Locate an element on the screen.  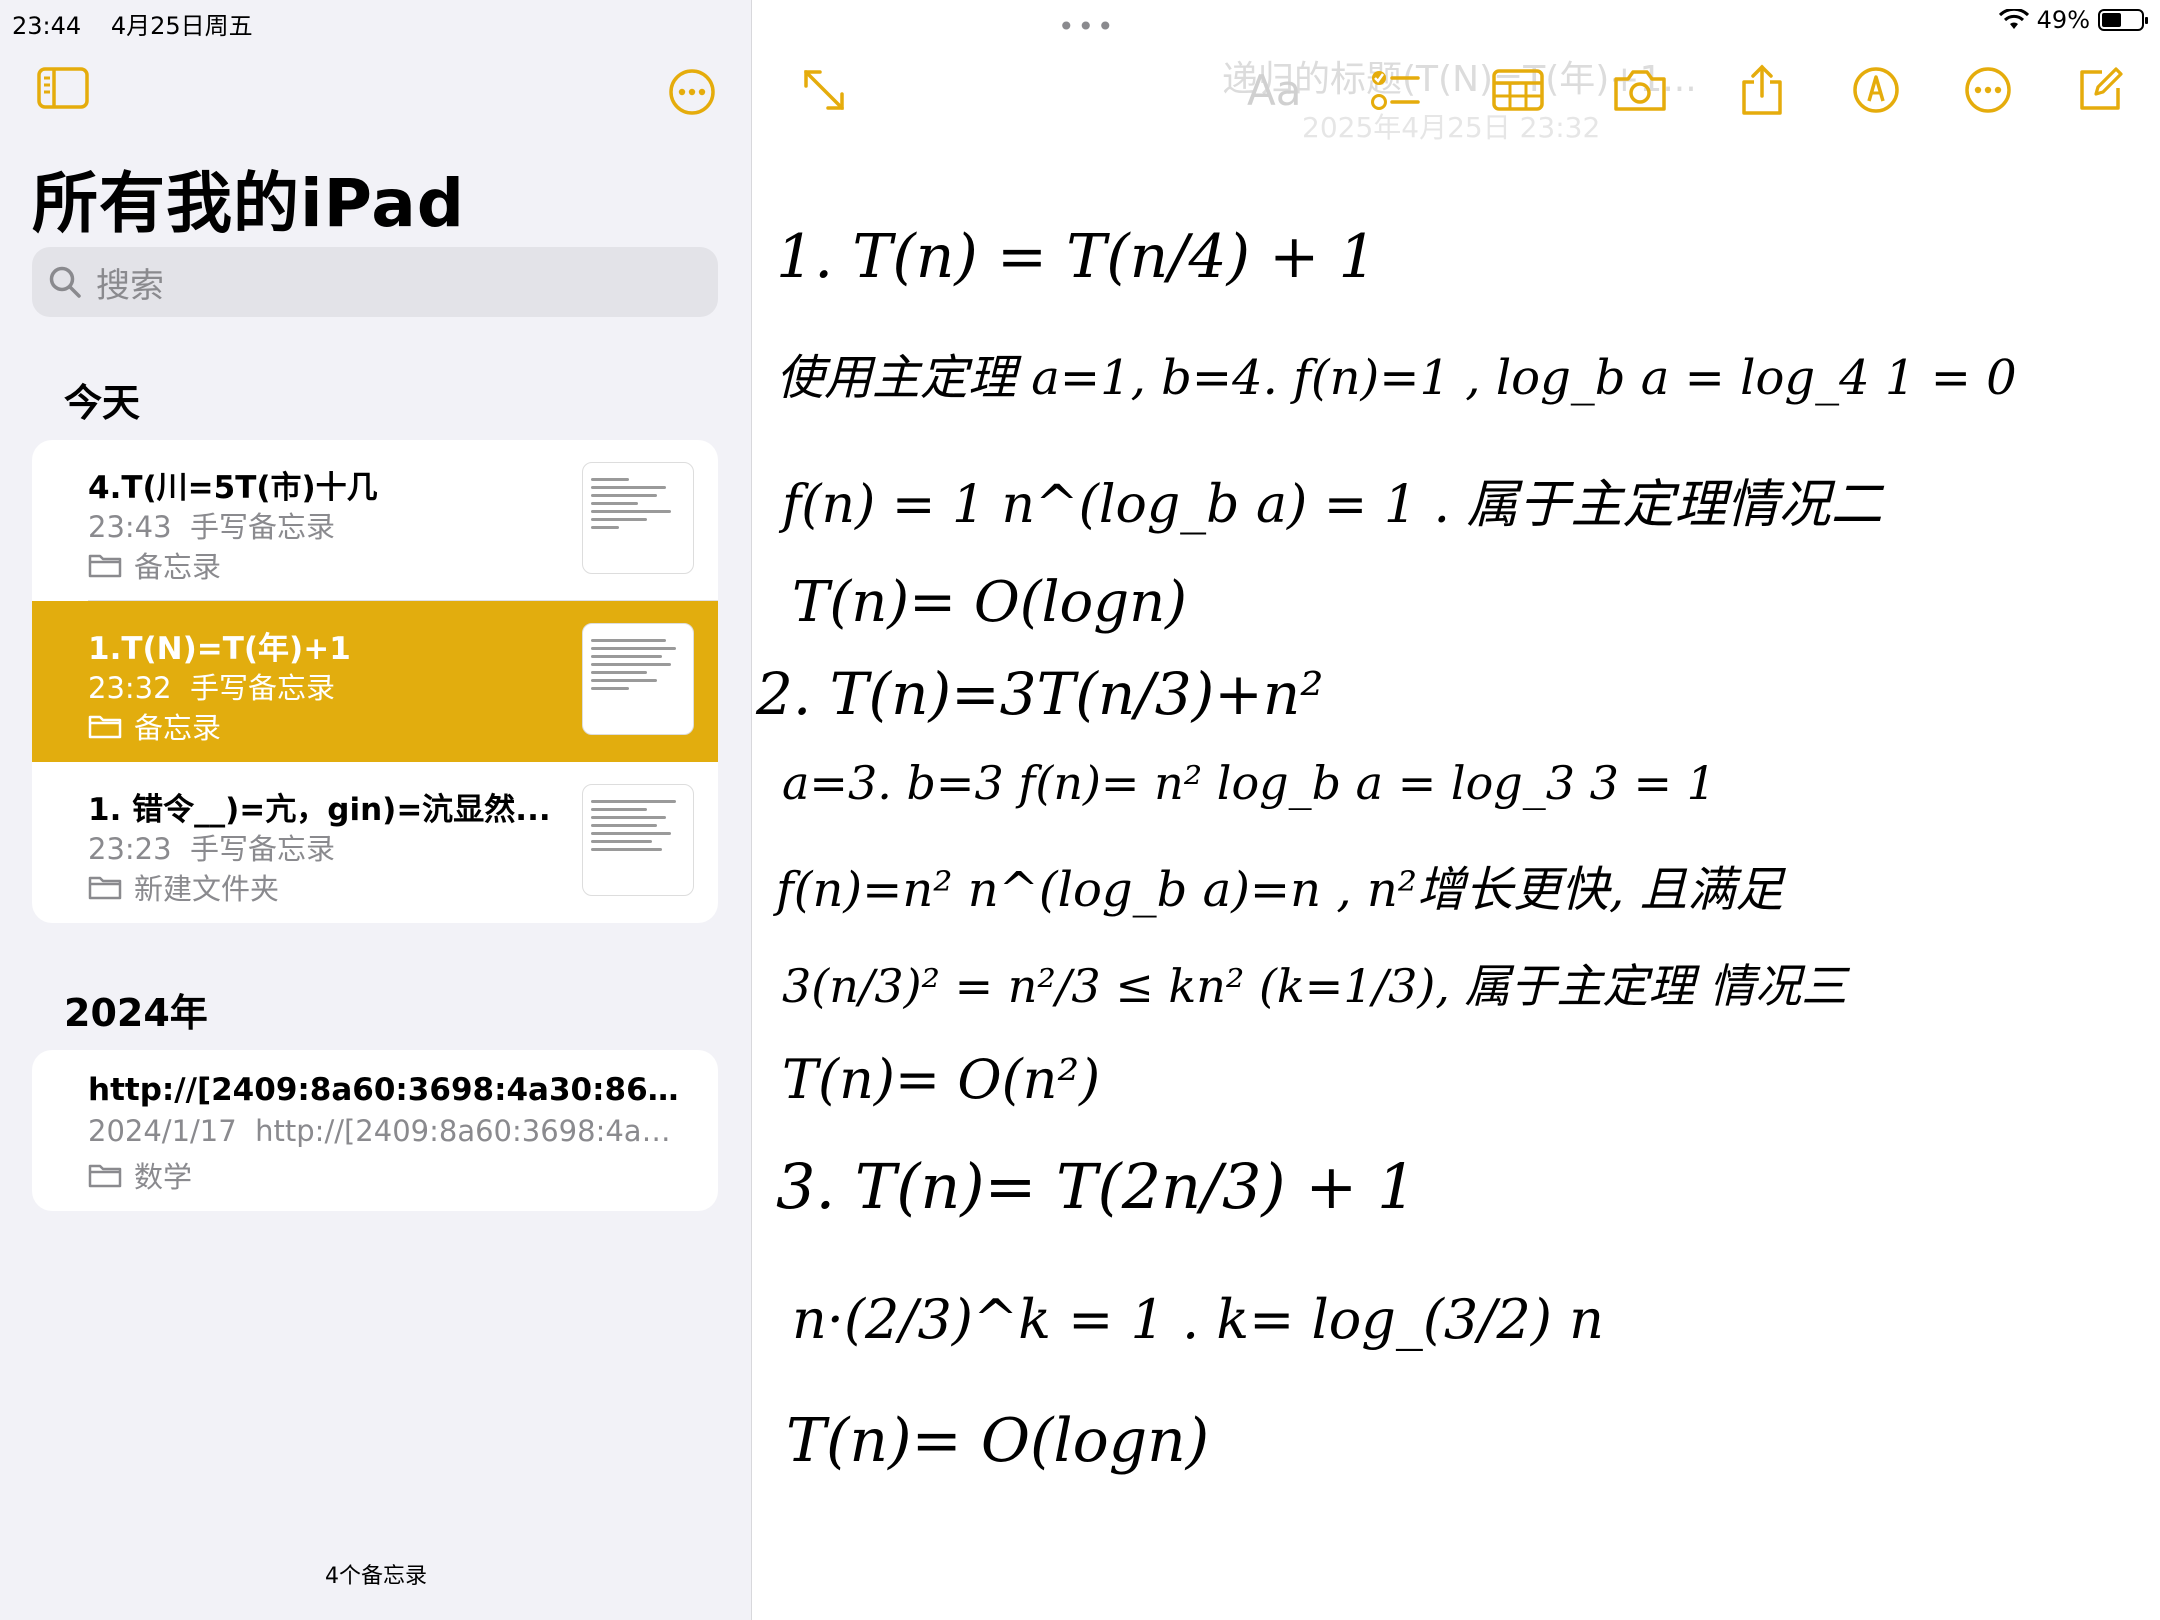
note-time: 23:23 is located at coordinates (130, 849).